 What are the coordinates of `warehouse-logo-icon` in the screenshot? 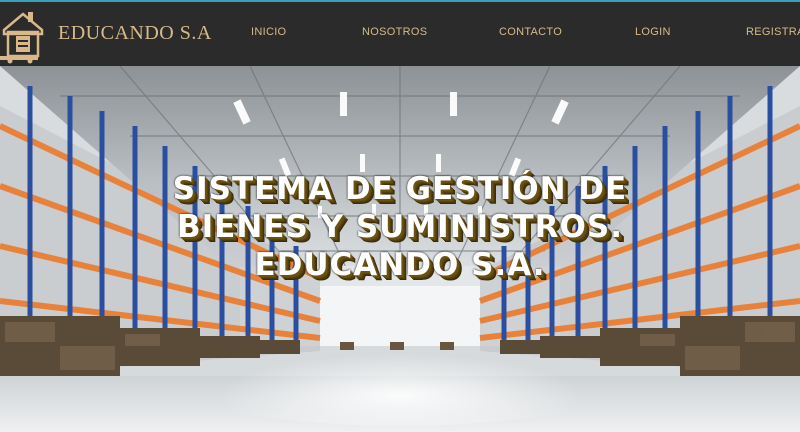 It's located at (23, 35).